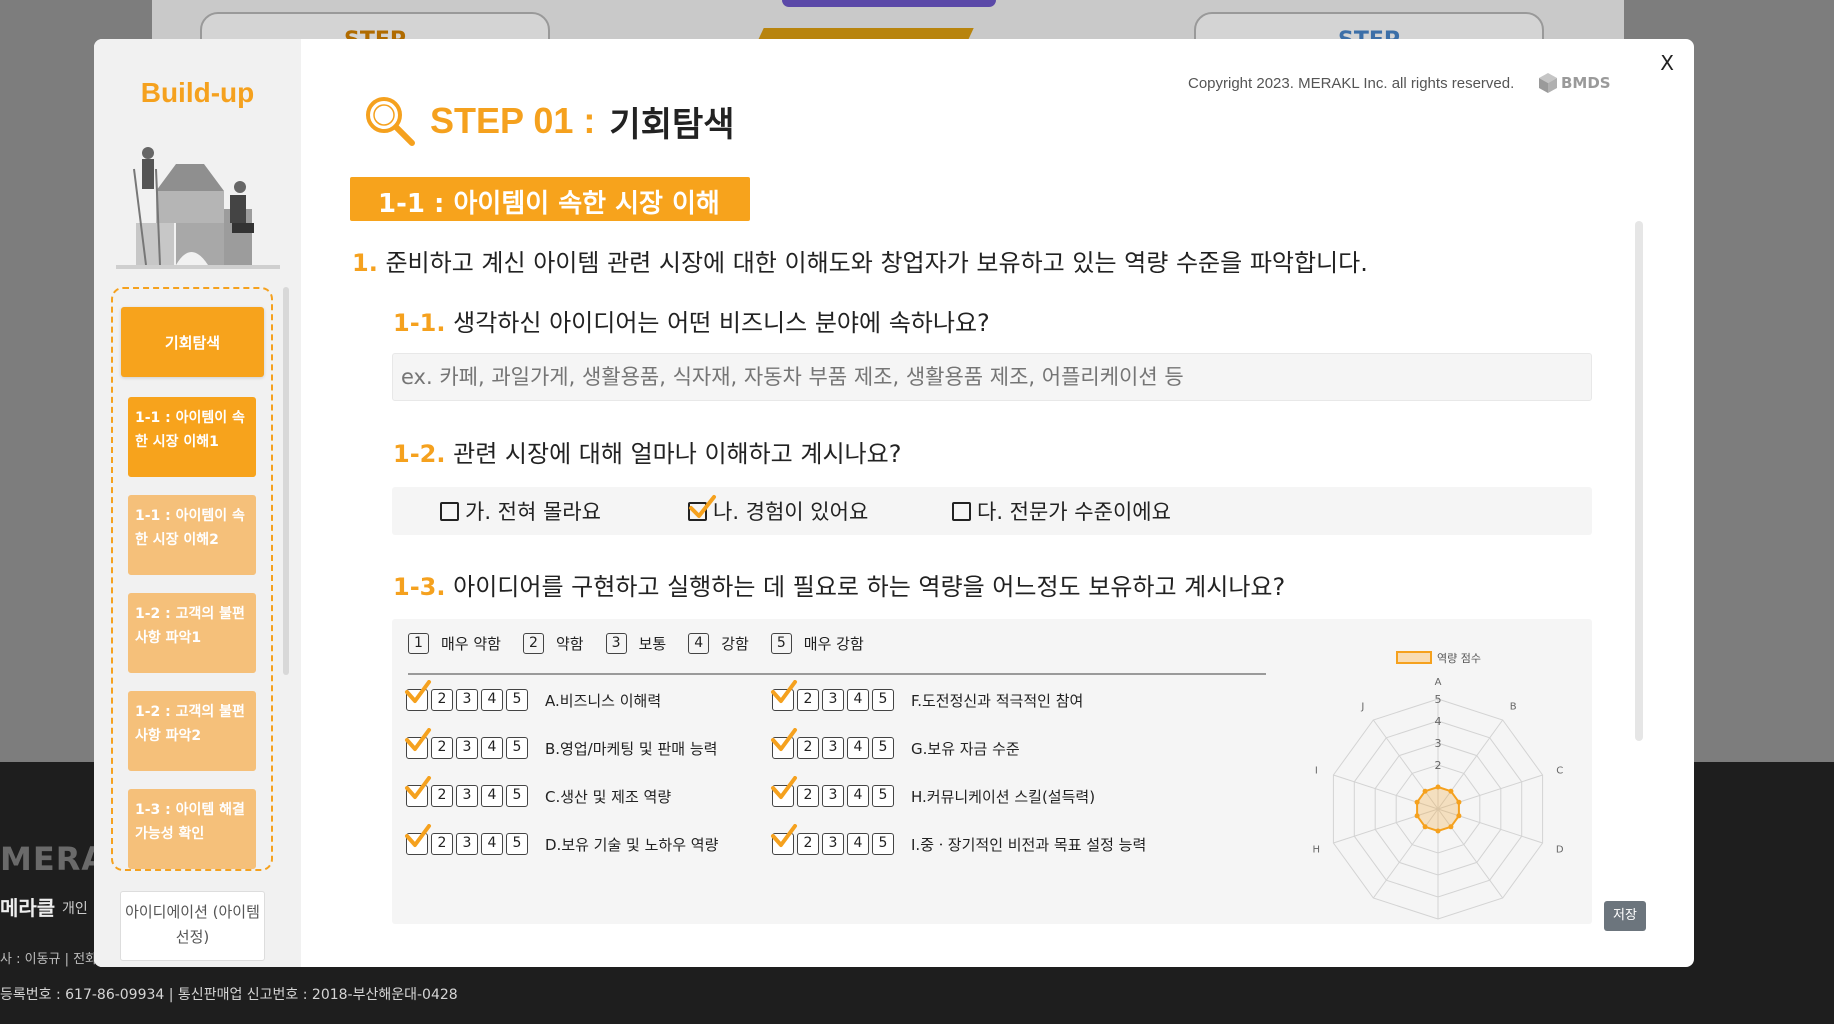  I want to click on rating-item: 2 3 4 5 H.커뮤니케이션 스킬(설득력), so click(933, 791).